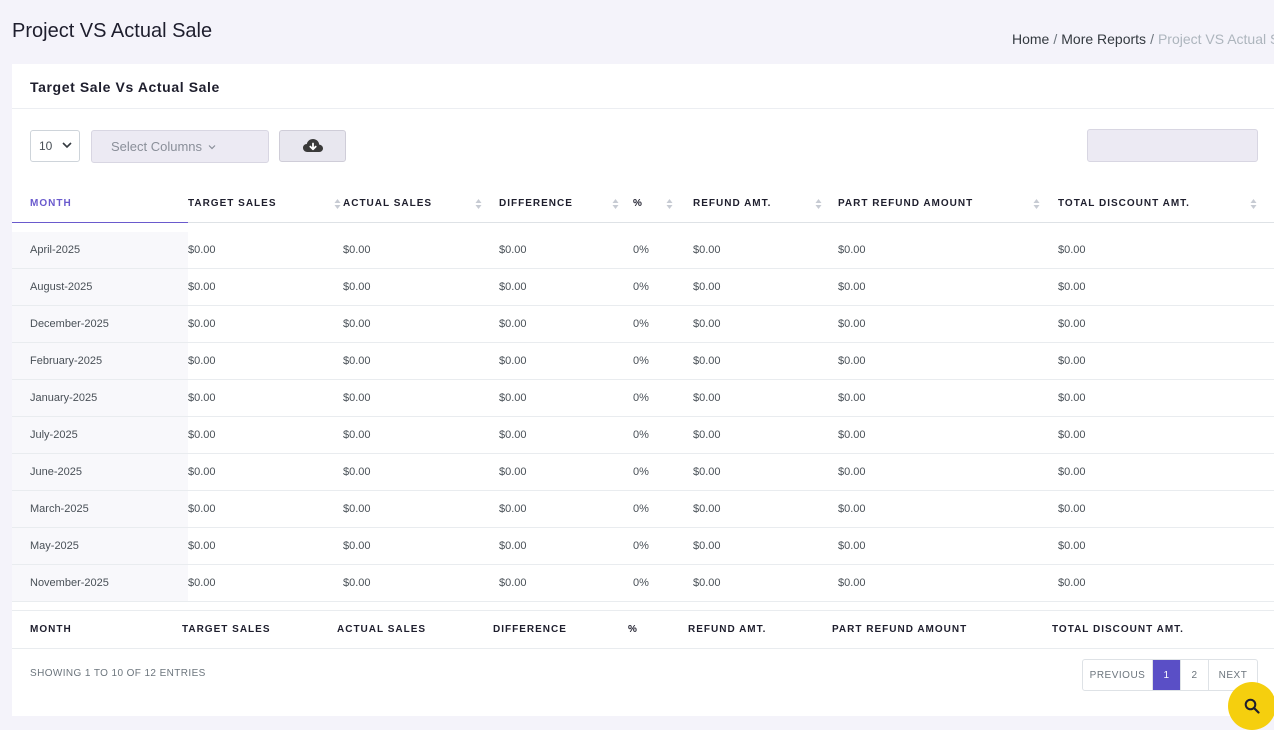 The height and width of the screenshot is (730, 1274). What do you see at coordinates (232, 203) in the screenshot?
I see `column-header-label: Target Sales` at bounding box center [232, 203].